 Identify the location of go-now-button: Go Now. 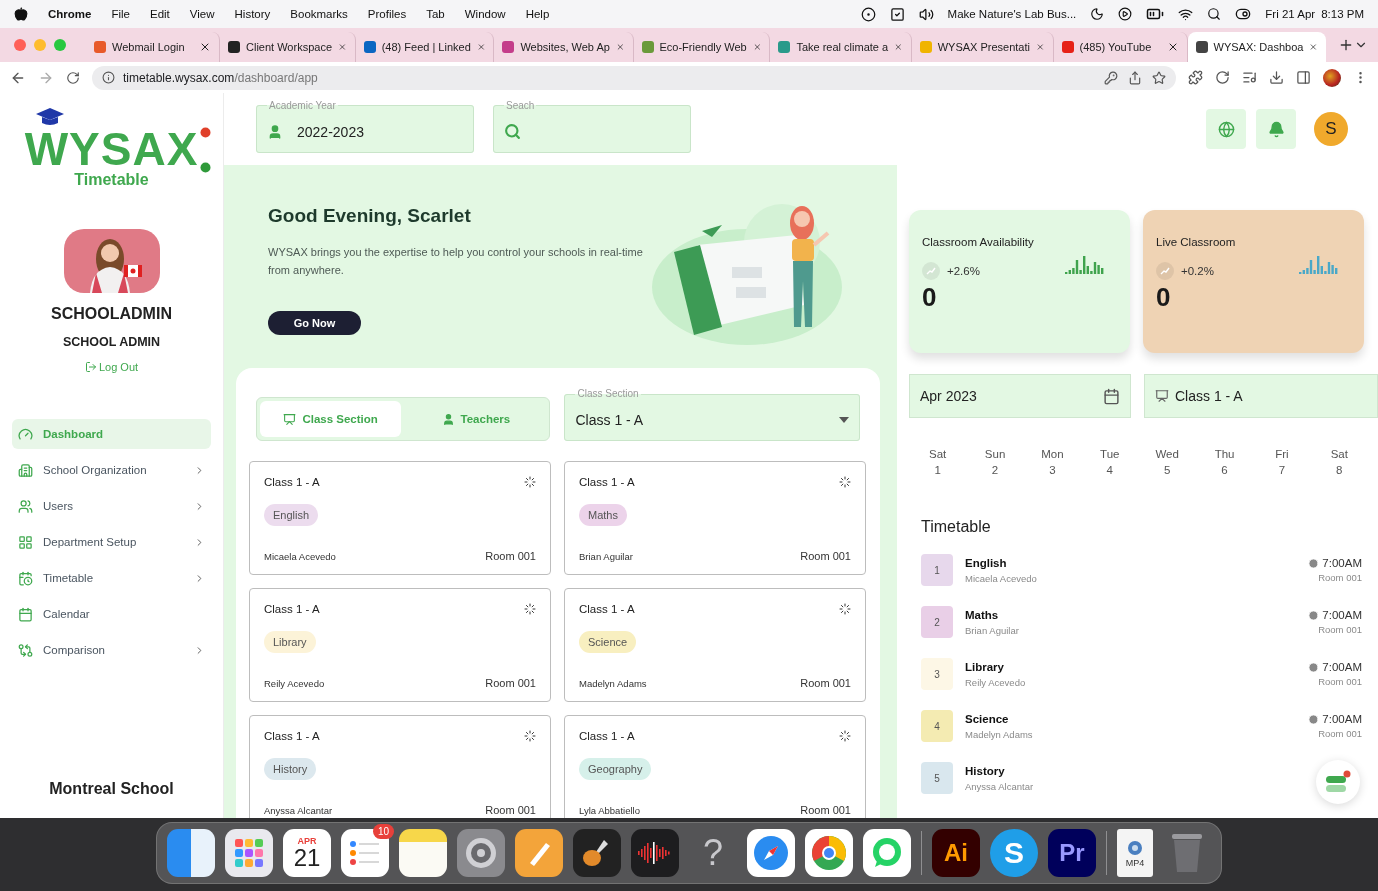
(314, 323).